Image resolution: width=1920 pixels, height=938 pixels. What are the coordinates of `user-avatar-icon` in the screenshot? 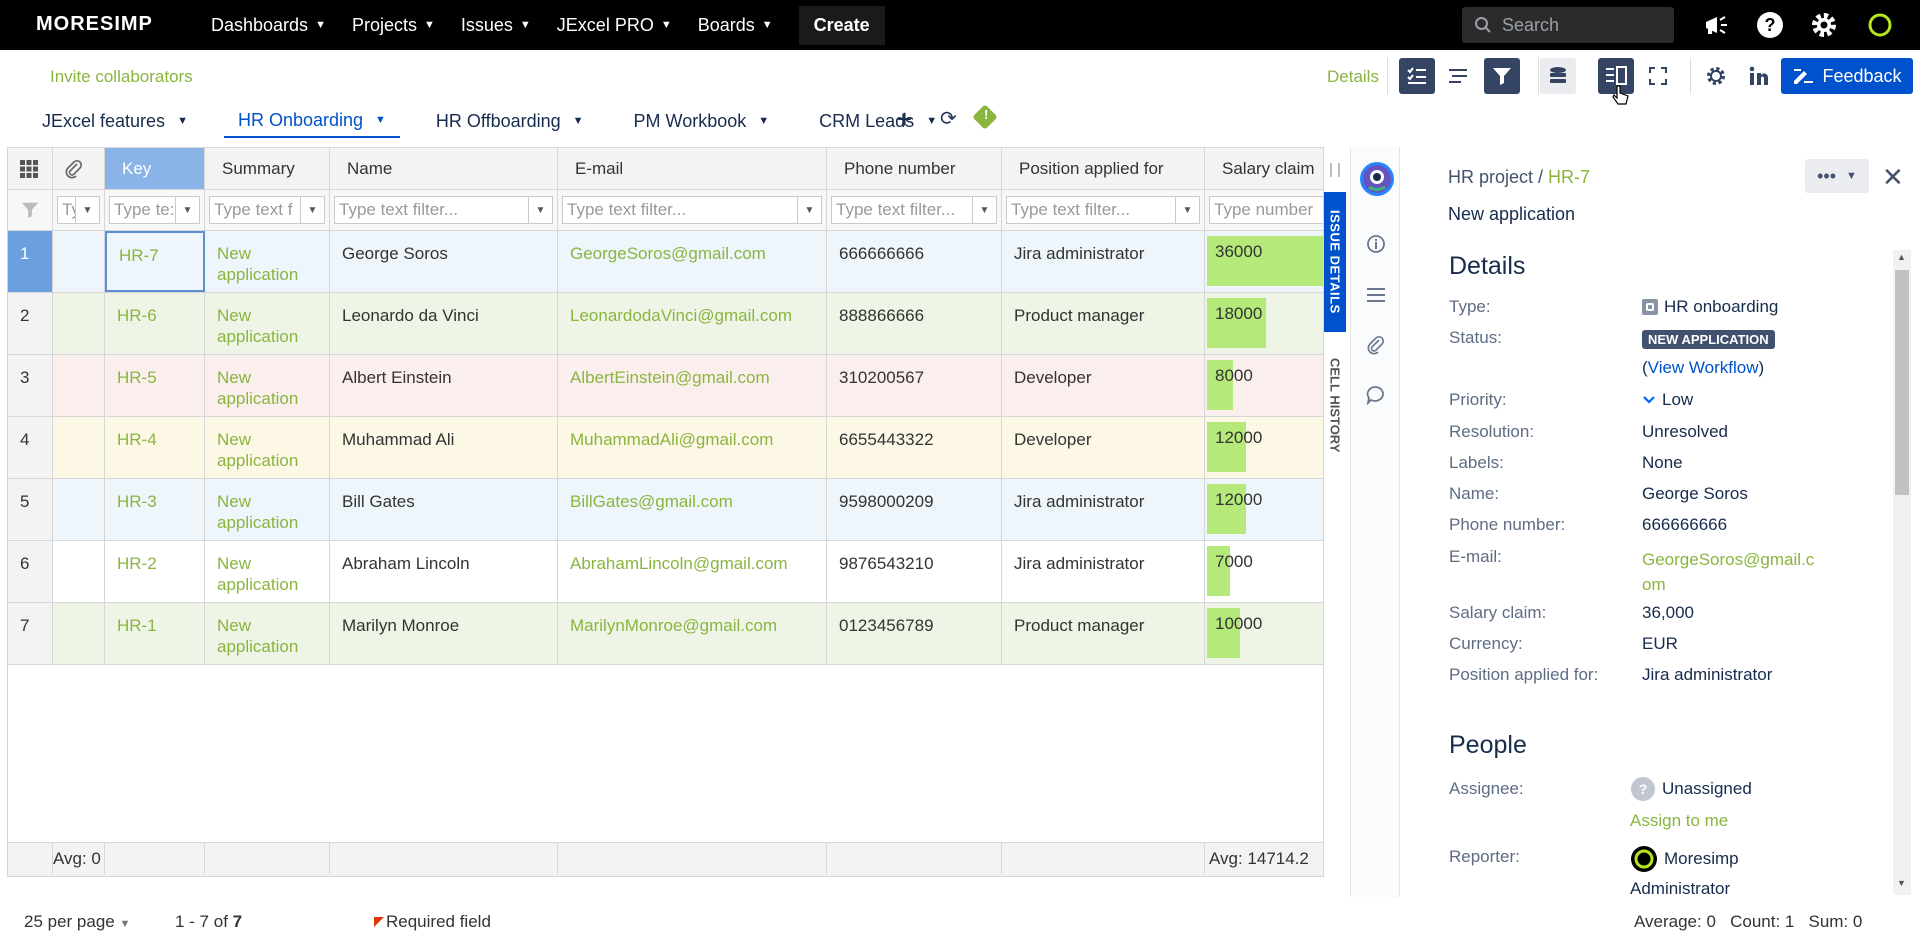 It's located at (1880, 25).